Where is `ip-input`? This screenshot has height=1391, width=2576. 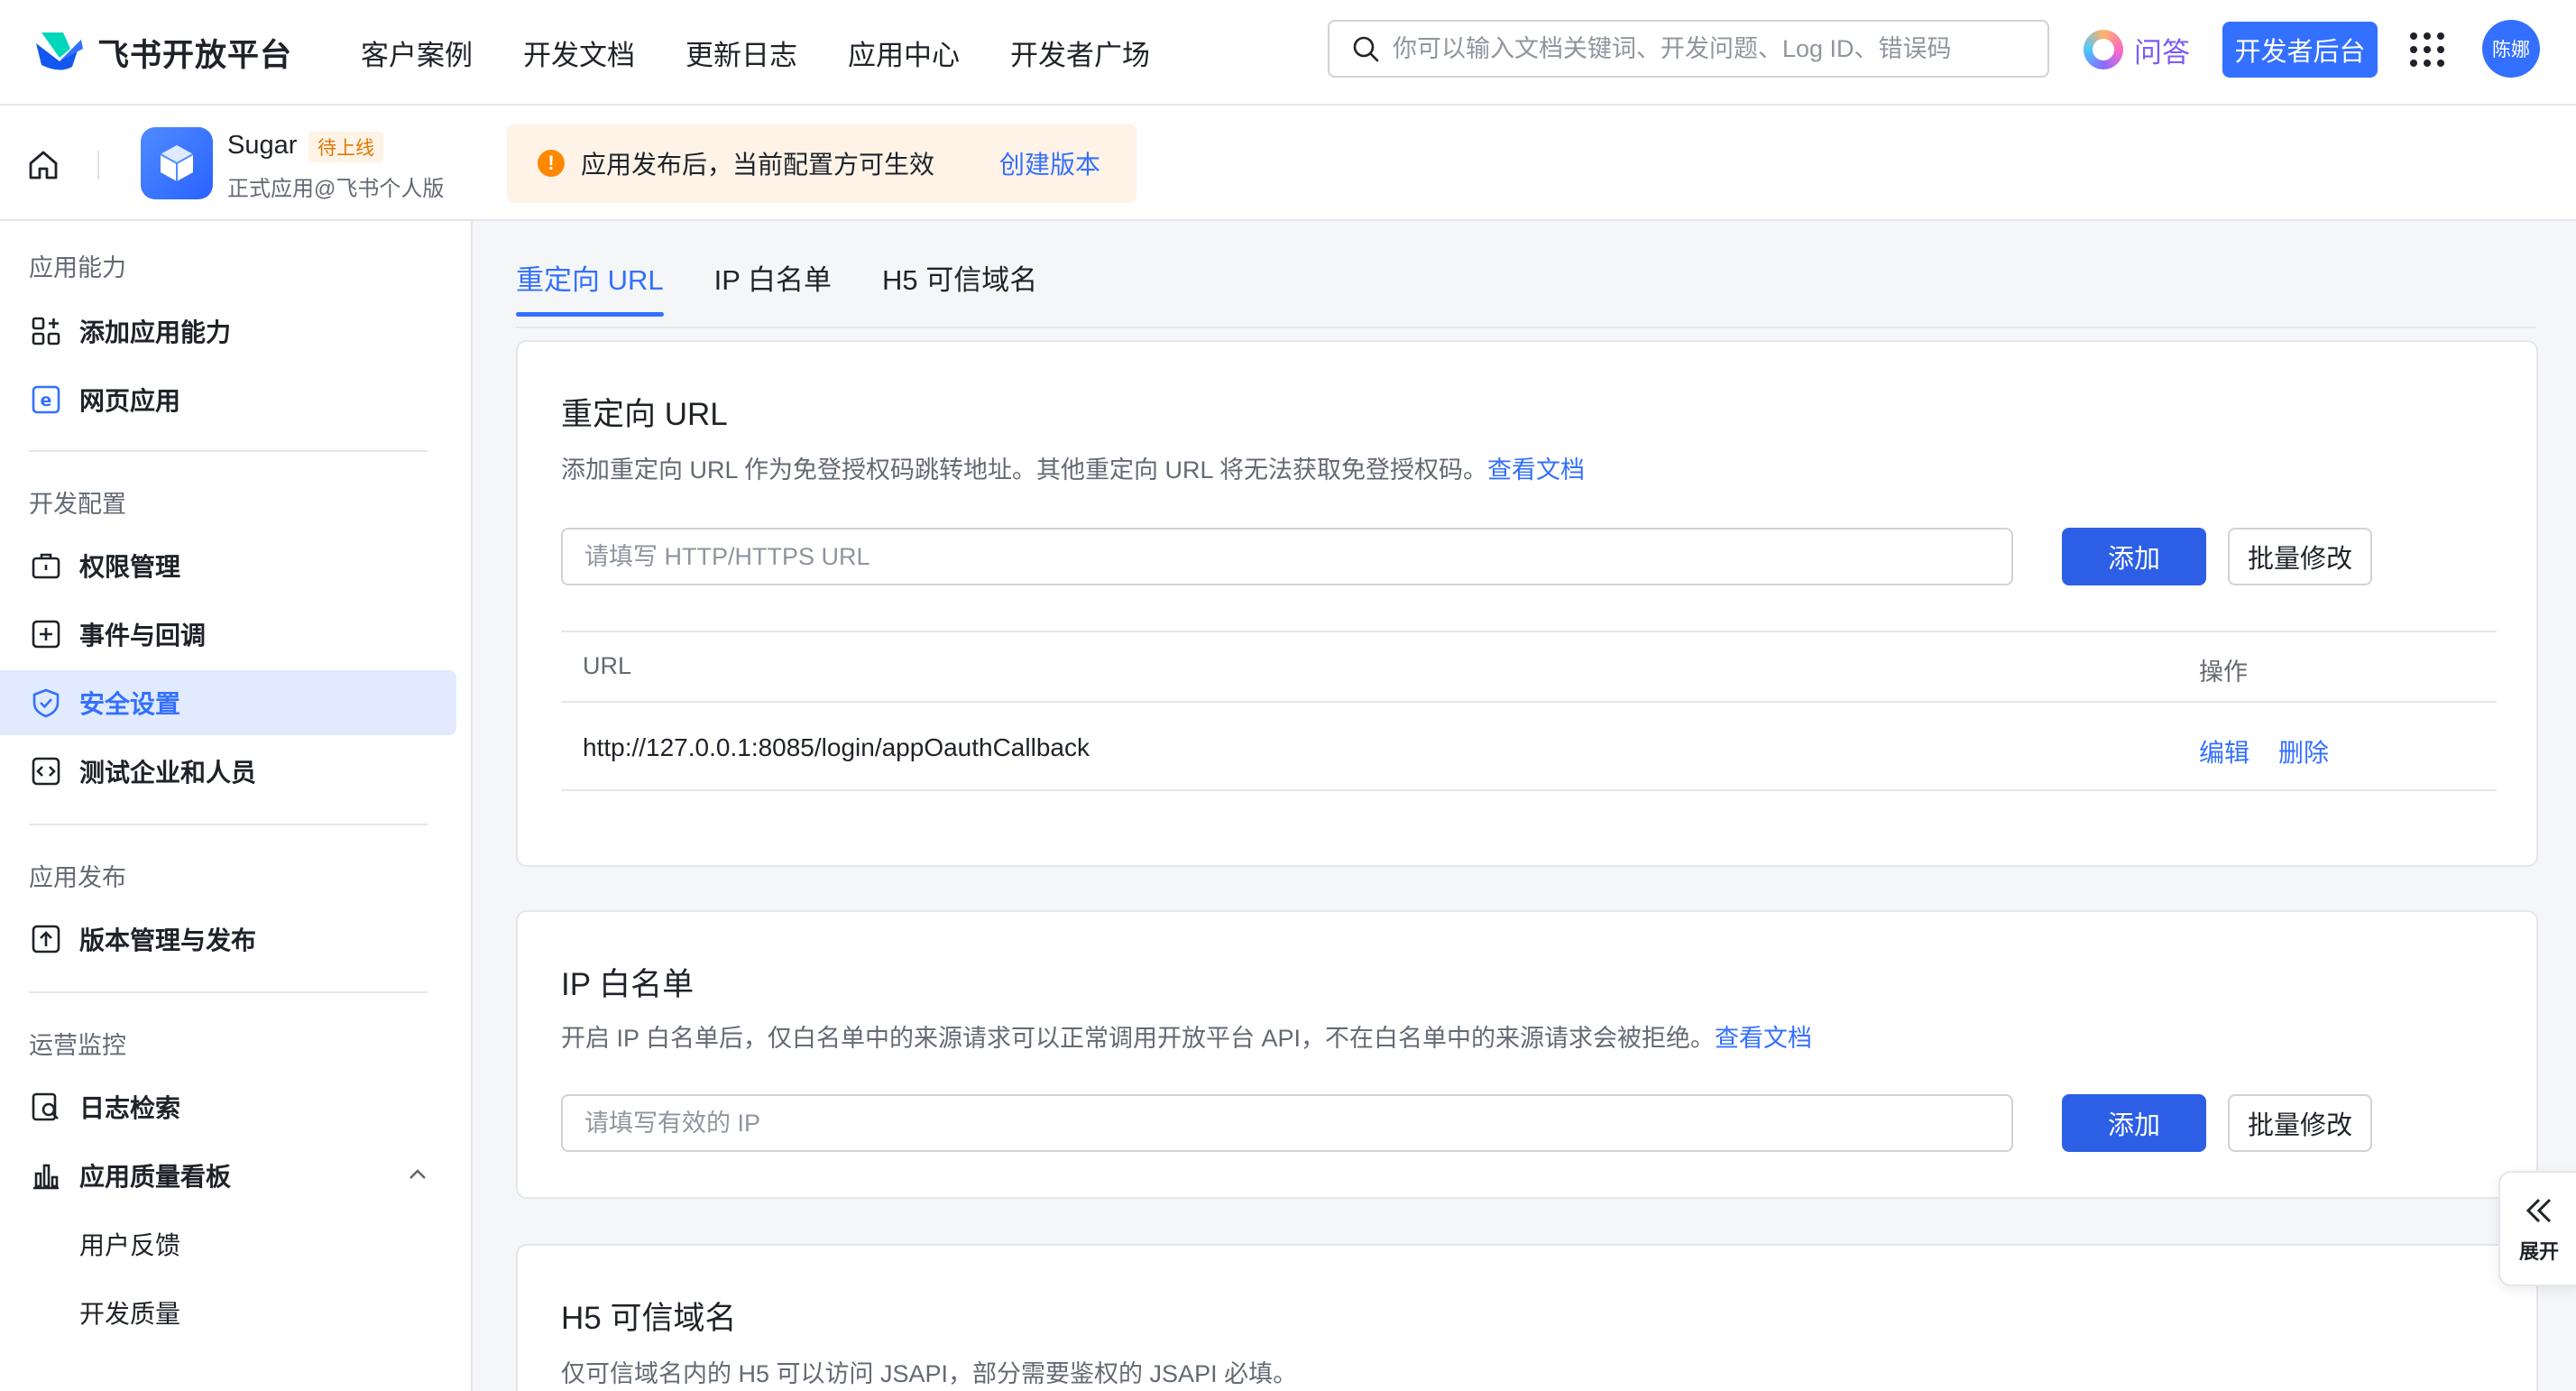
ip-input is located at coordinates (1287, 1123).